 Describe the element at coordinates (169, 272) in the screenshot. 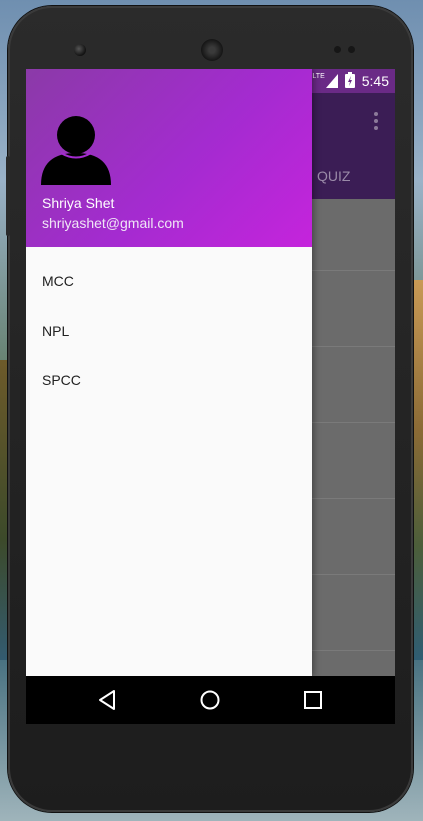

I see `drawer-item-mcc: MCC` at that location.